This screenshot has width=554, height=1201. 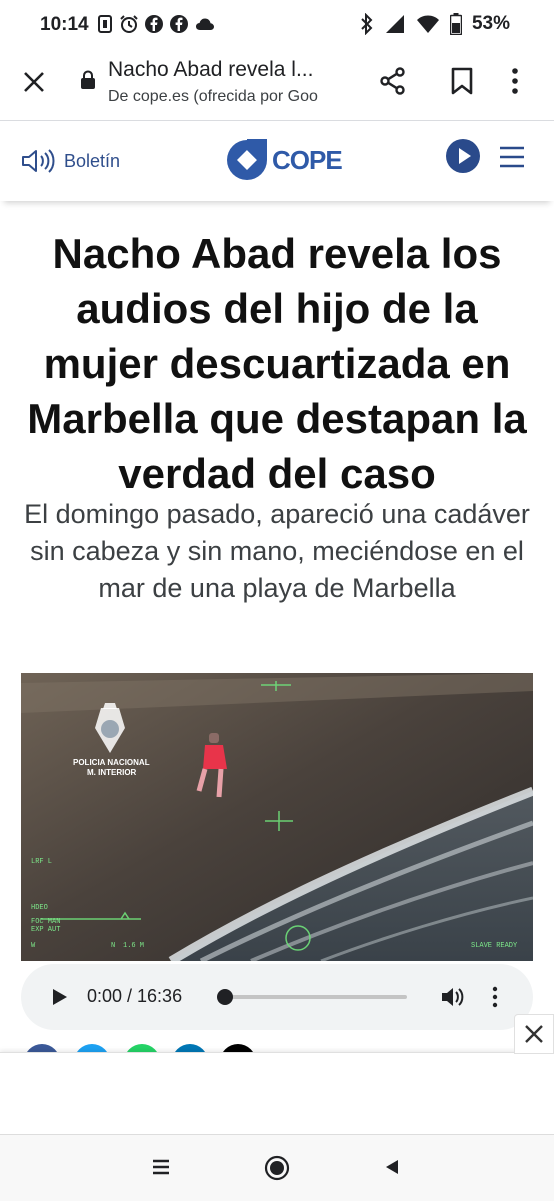 What do you see at coordinates (45, 930) in the screenshot?
I see `hud-exp: EXP AUT` at bounding box center [45, 930].